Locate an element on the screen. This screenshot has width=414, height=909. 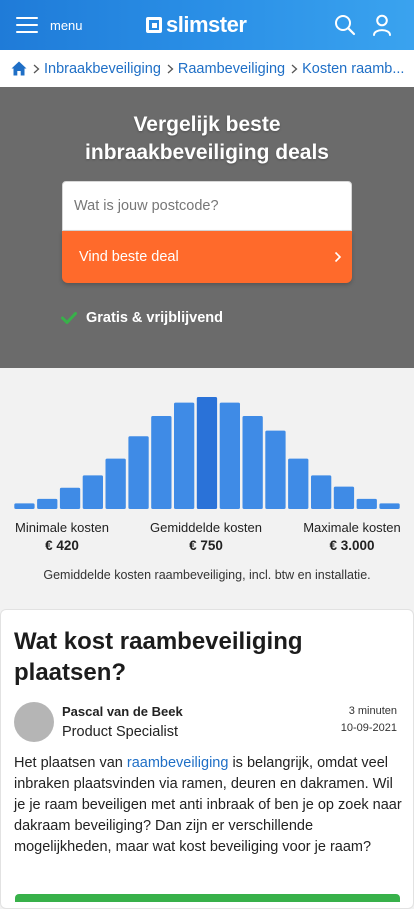
hero-title-line-1: Vergelijk beste is located at coordinates (207, 124).